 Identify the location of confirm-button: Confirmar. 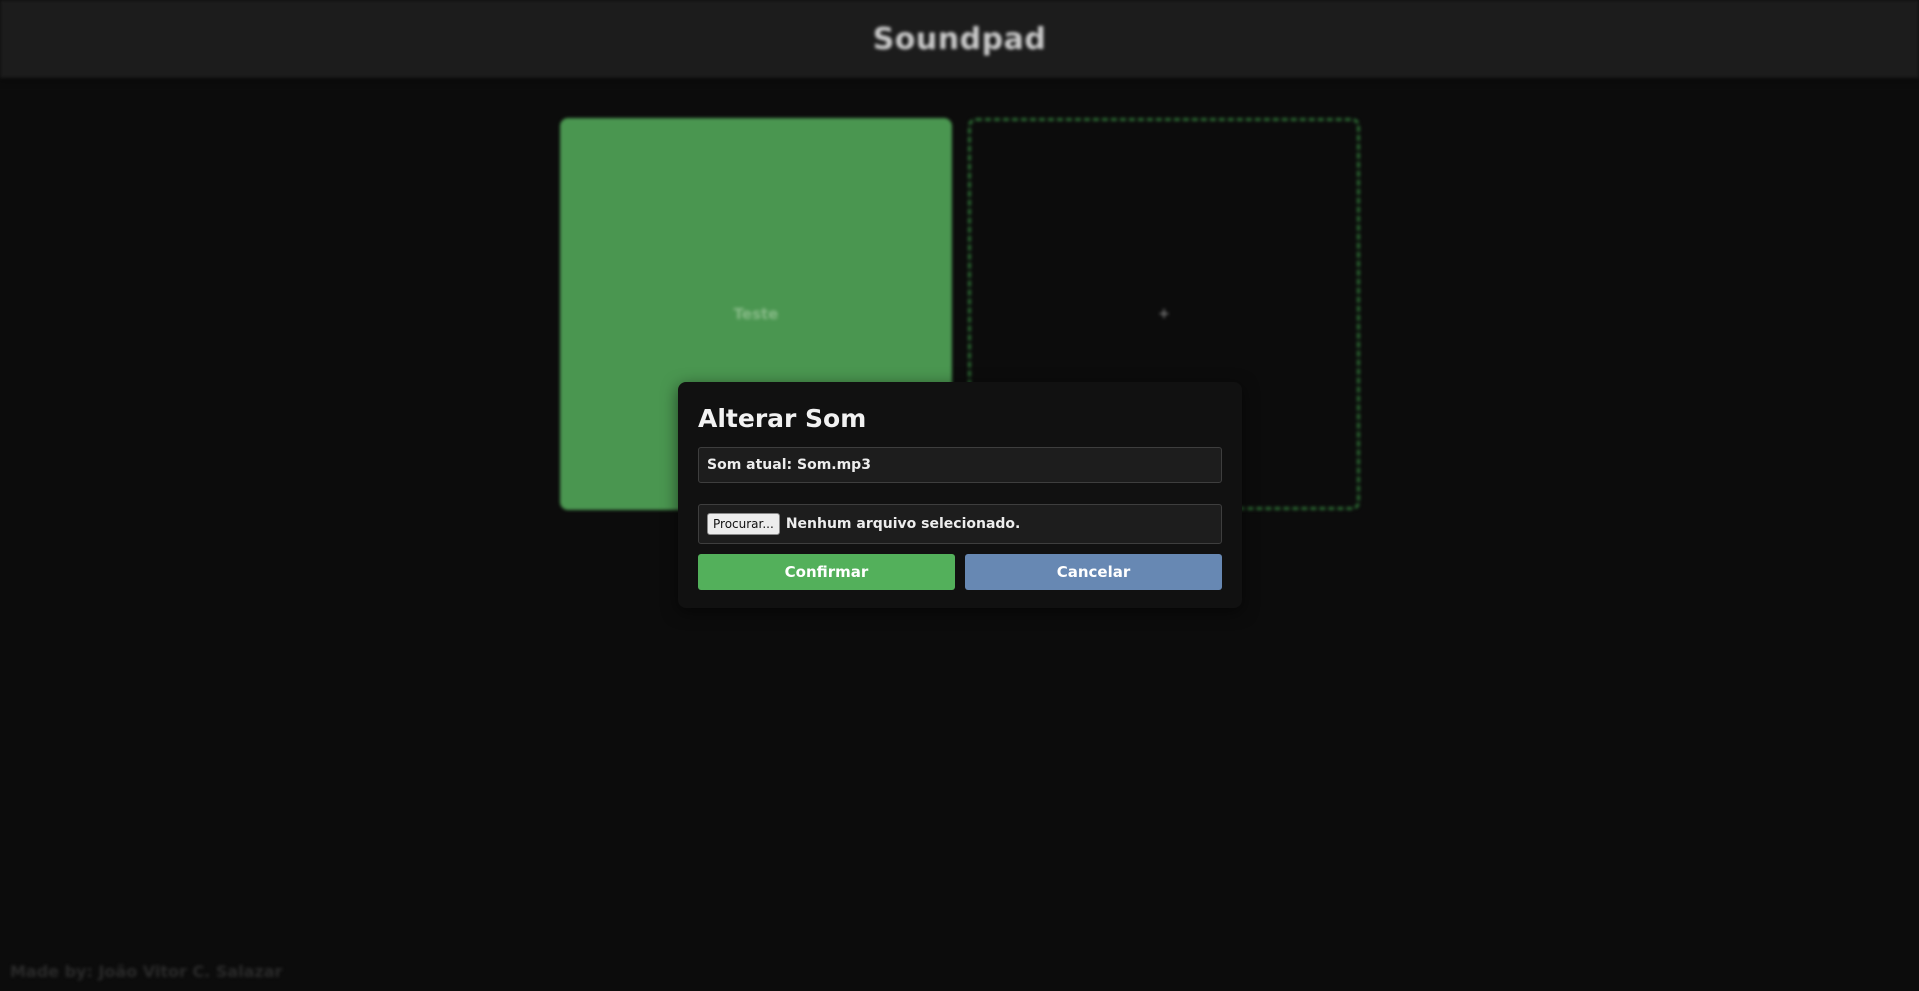
(826, 572).